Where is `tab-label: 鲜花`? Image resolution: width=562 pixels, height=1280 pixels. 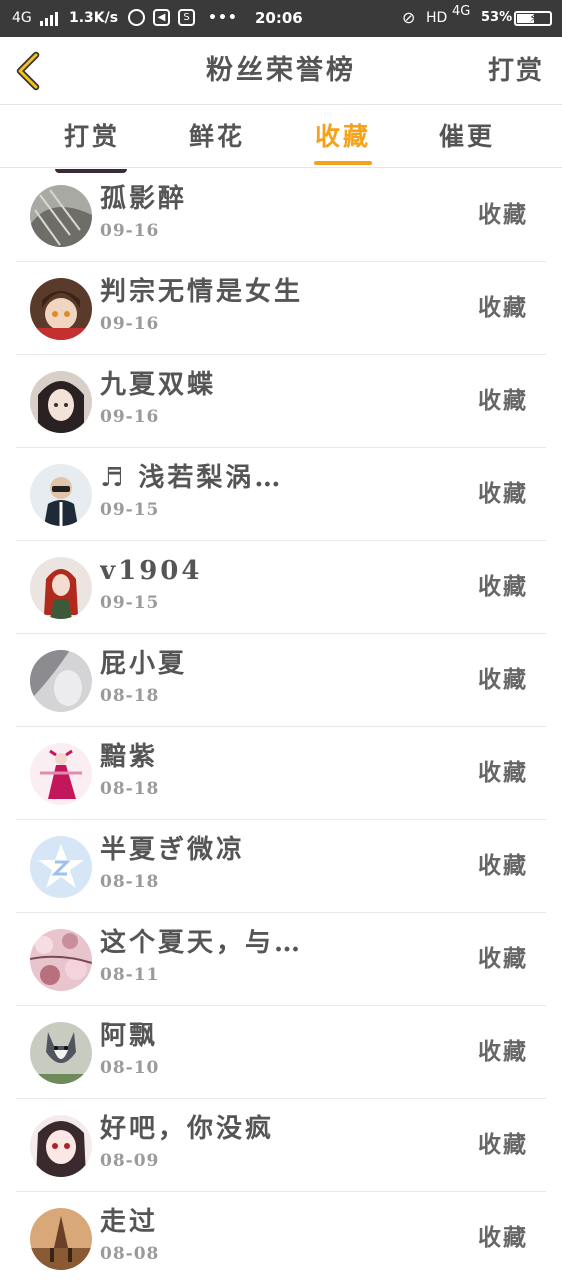
tab-label: 鲜花 is located at coordinates (216, 136).